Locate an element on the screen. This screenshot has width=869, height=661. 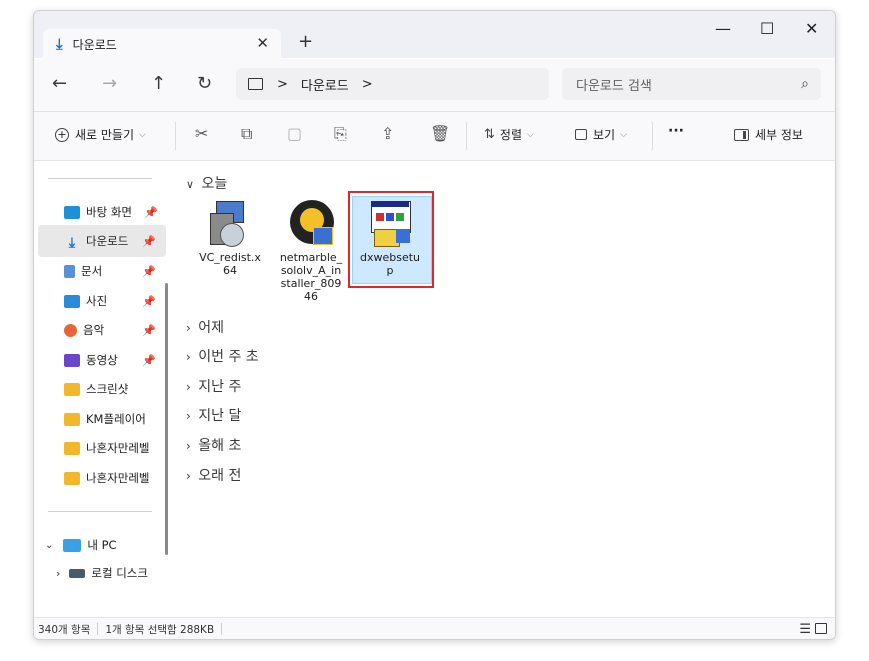
up-button: ↑ is located at coordinates (158, 83).